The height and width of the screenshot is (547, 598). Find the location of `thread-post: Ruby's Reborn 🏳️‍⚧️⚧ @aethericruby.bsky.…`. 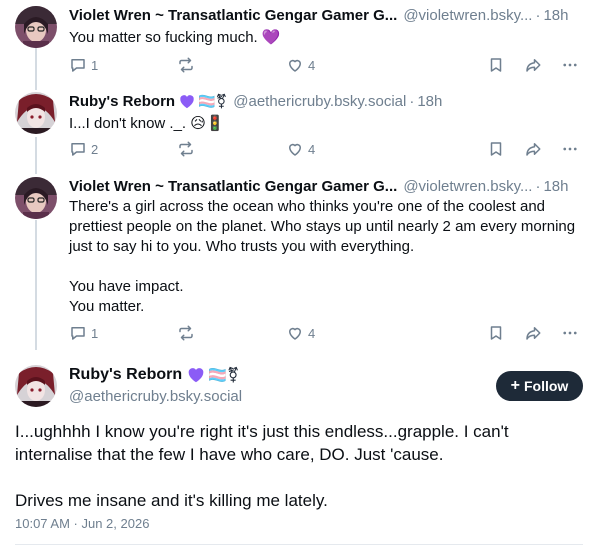

thread-post: Ruby's Reborn 🏳️‍⚧️⚧ @aethericruby.bsky.… is located at coordinates (299, 130).